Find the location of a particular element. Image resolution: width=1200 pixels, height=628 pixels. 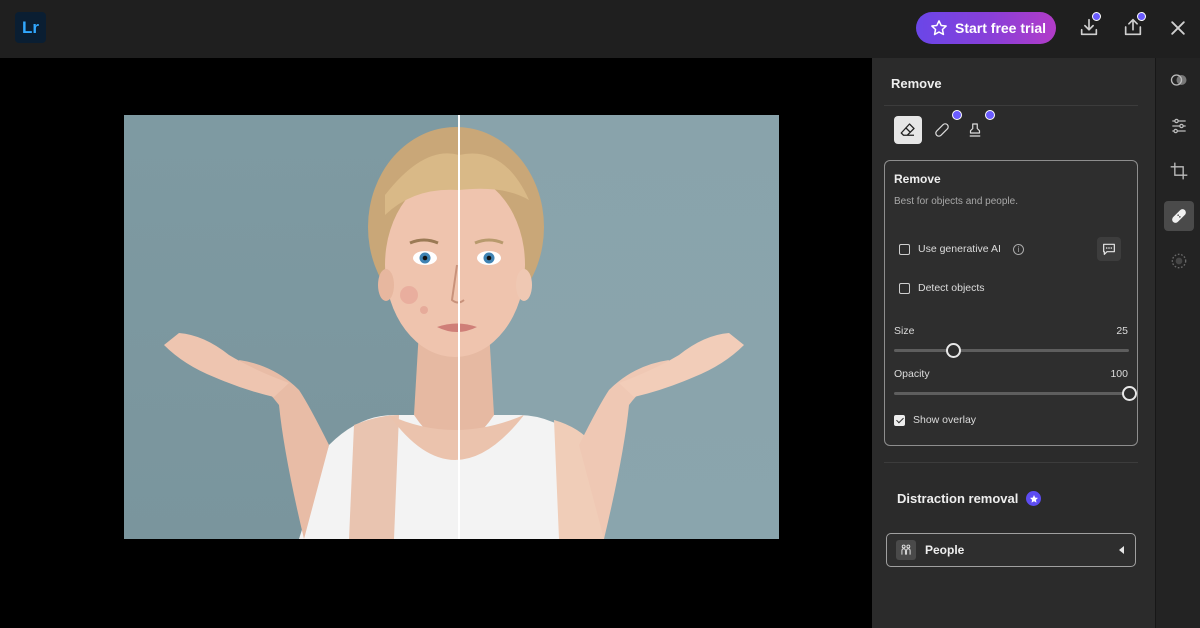

adjustments-button is located at coordinates (1179, 126).